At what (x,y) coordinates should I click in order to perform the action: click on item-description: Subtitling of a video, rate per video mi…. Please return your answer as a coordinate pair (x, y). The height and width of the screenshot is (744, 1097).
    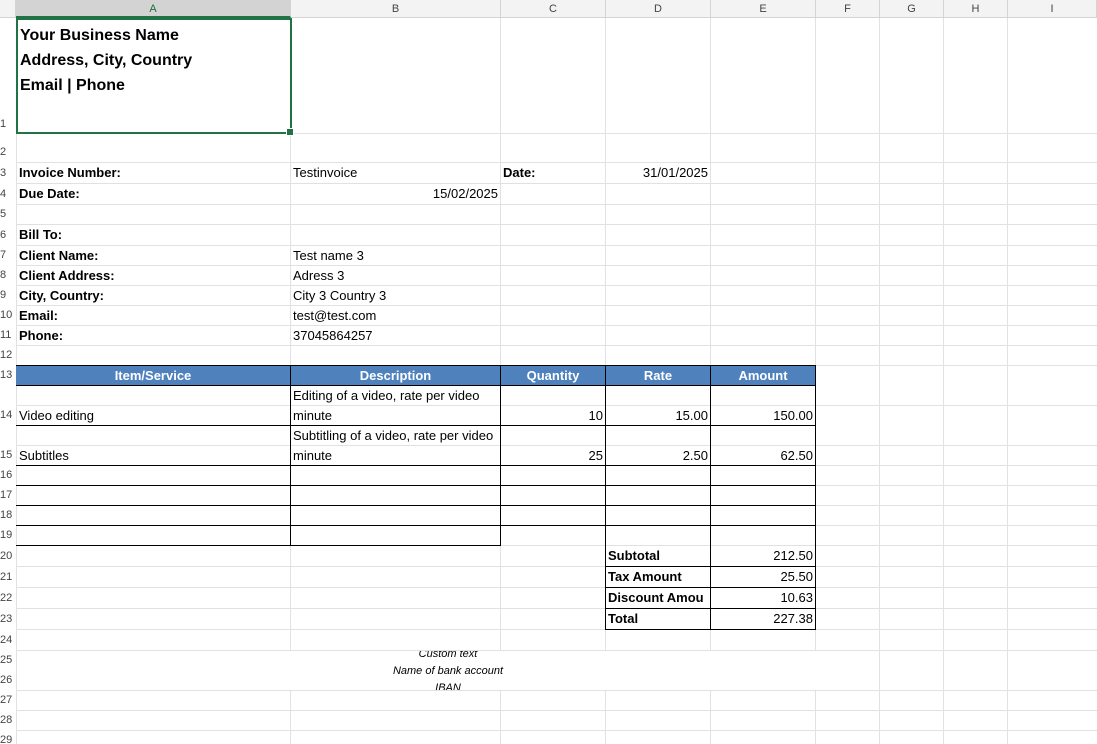
    Looking at the image, I should click on (395, 446).